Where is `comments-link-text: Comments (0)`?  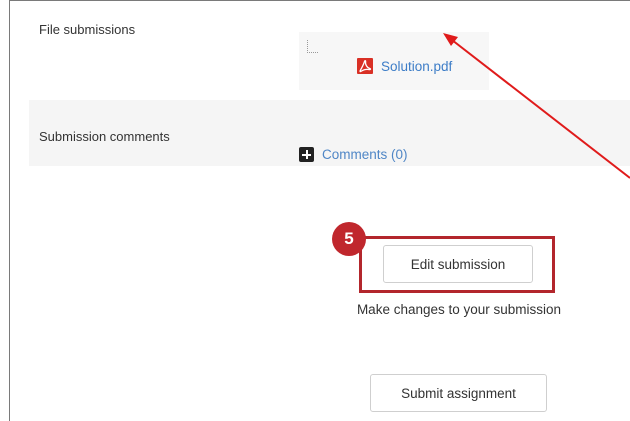
comments-link-text: Comments (0) is located at coordinates (365, 154).